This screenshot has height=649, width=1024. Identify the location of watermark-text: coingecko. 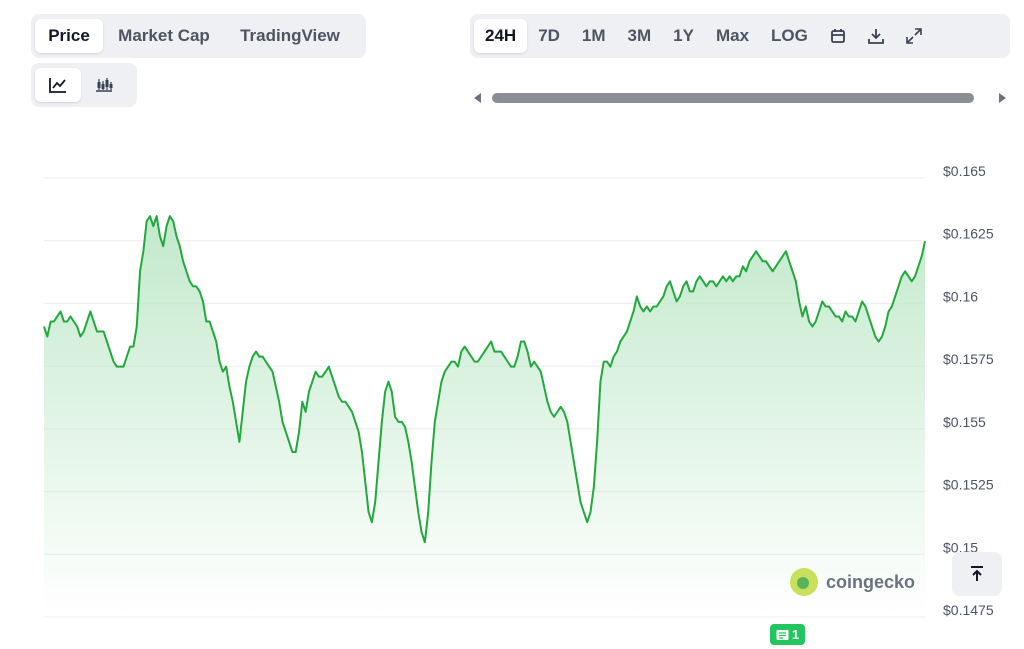
(871, 581).